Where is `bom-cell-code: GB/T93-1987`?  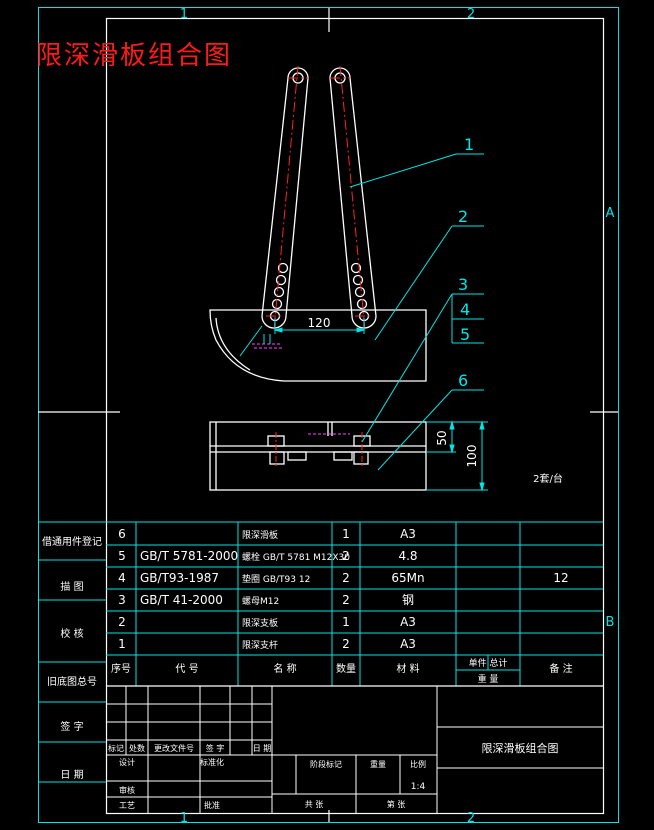
bom-cell-code: GB/T93-1987 is located at coordinates (179, 578).